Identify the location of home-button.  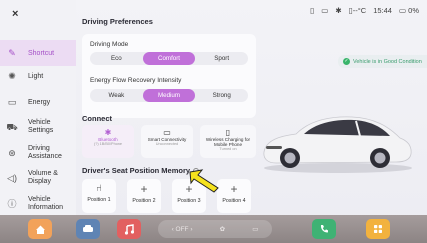
(40, 229).